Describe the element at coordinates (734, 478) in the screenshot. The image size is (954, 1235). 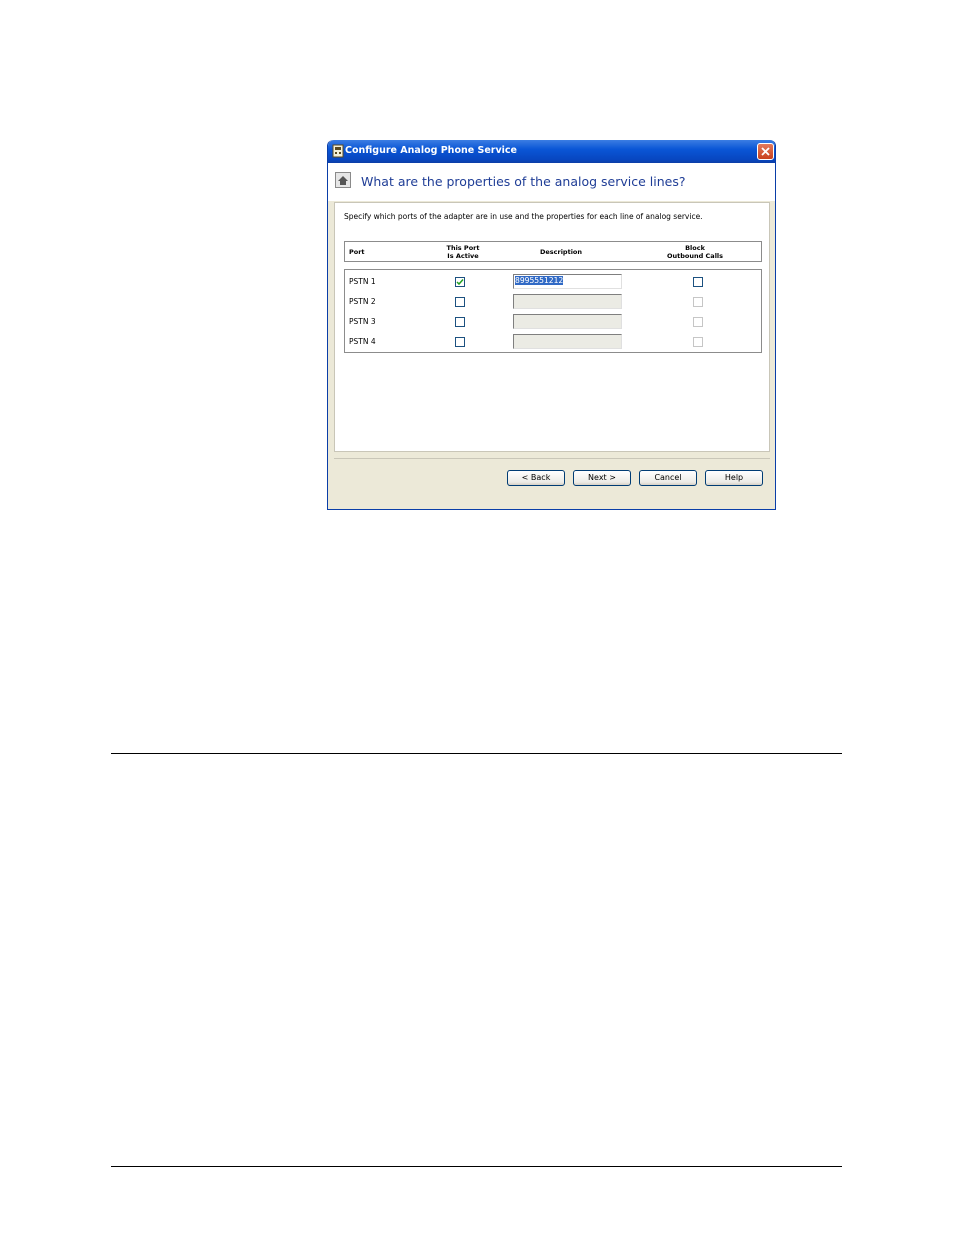
I see `help-button: Help` at that location.